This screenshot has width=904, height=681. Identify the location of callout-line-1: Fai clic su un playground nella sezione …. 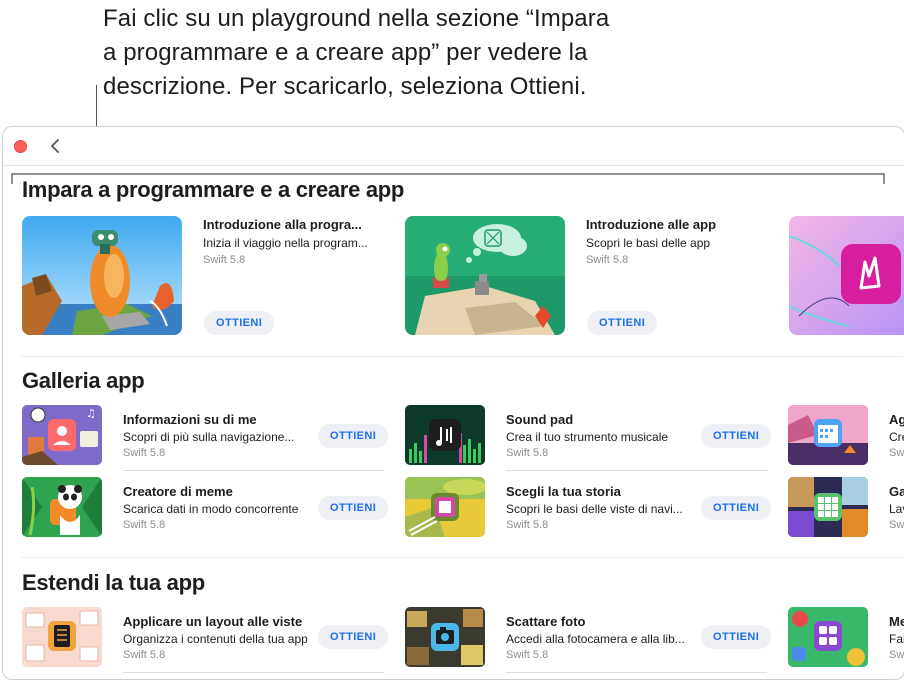
(356, 18).